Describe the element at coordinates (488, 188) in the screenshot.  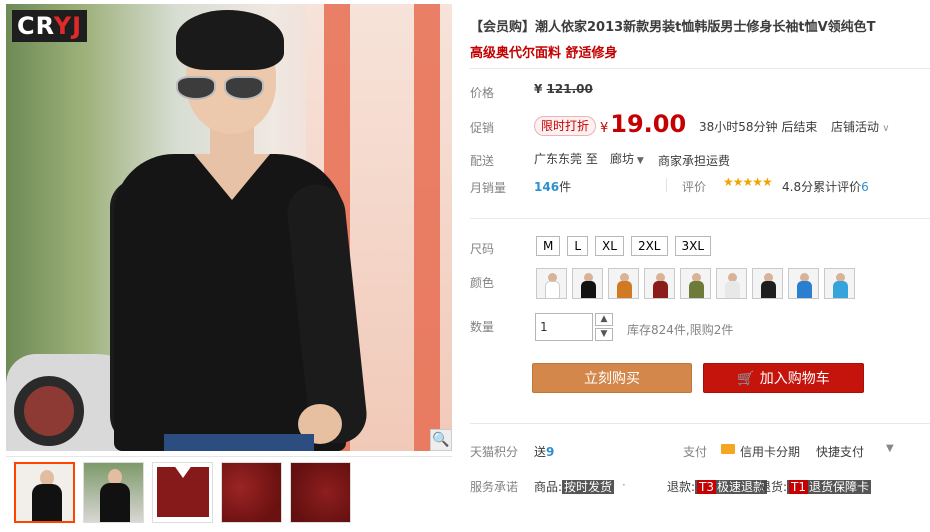
I see `monthly-sales-label: 月销量` at that location.